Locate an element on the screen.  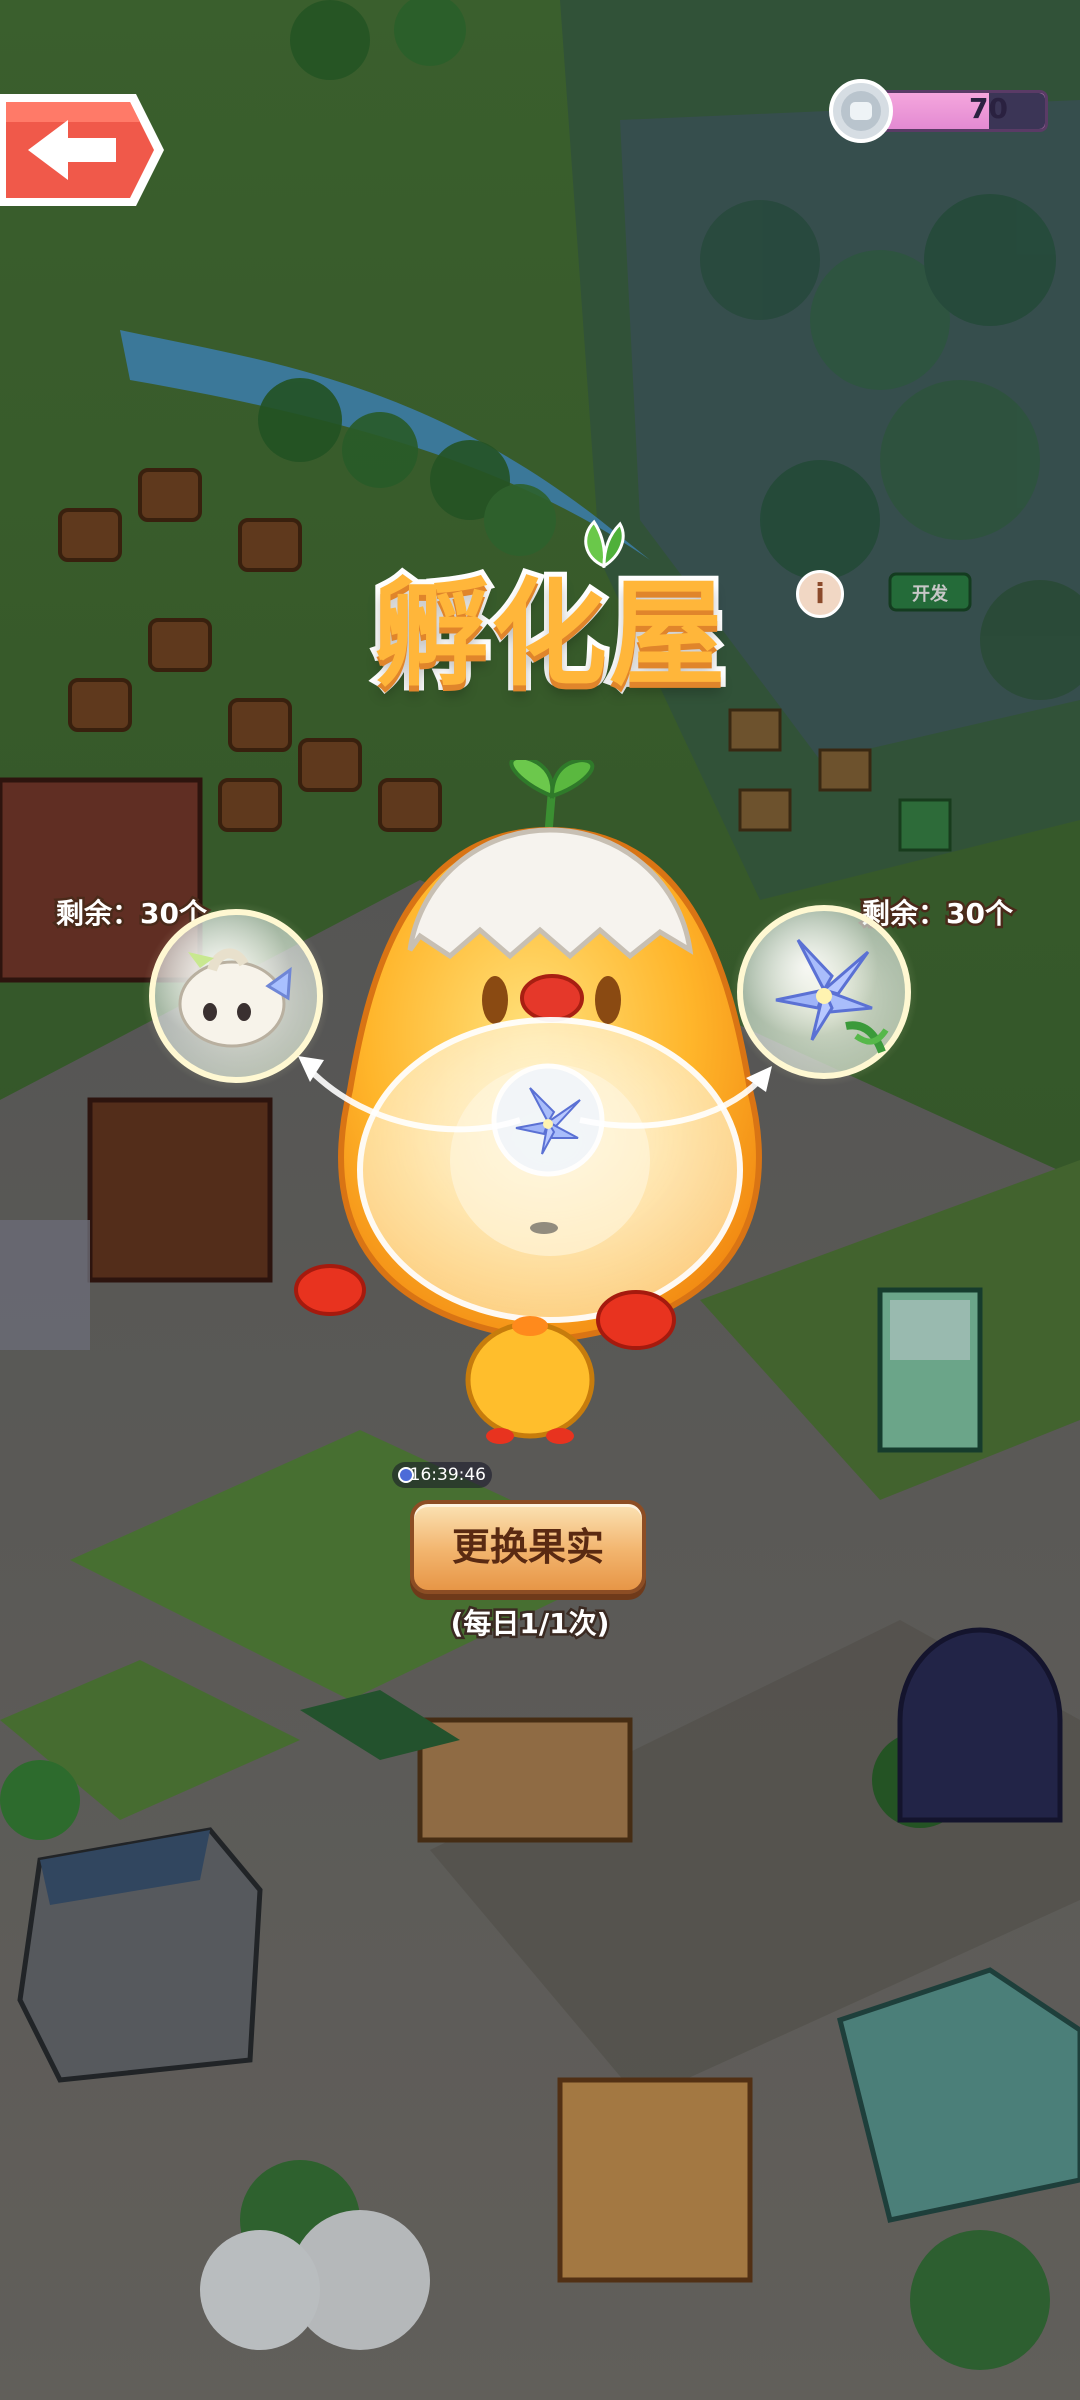
currency-amount: 70 is located at coordinates (988, 108).